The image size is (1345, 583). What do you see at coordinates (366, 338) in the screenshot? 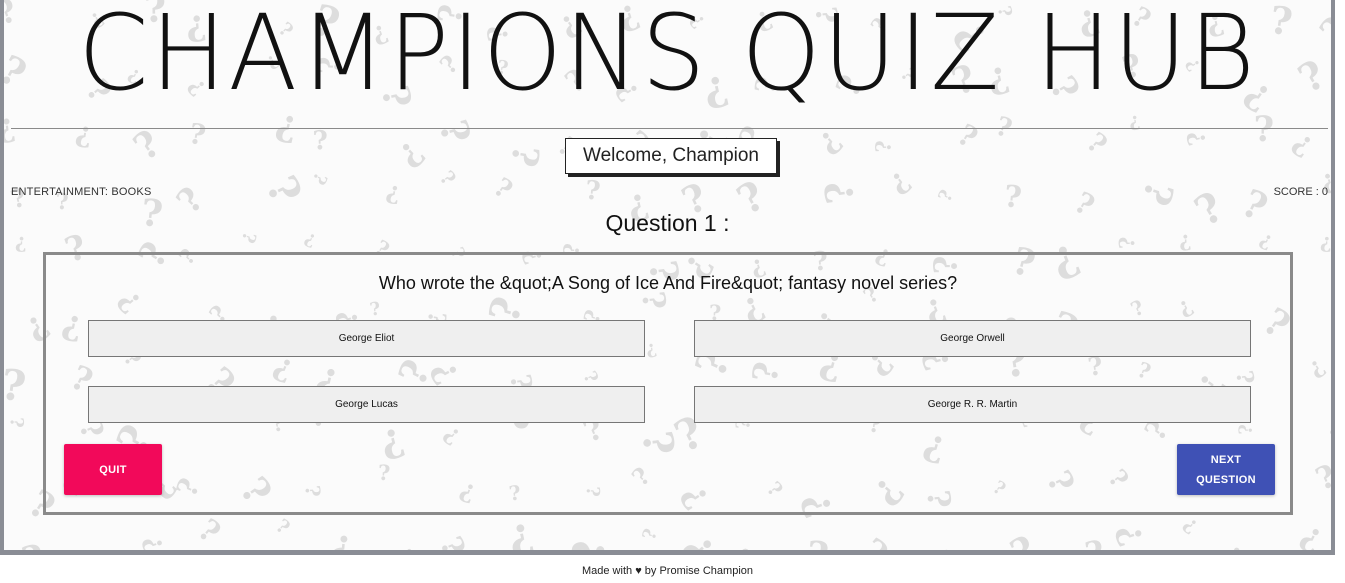
I see `answer-button: George Eliot` at bounding box center [366, 338].